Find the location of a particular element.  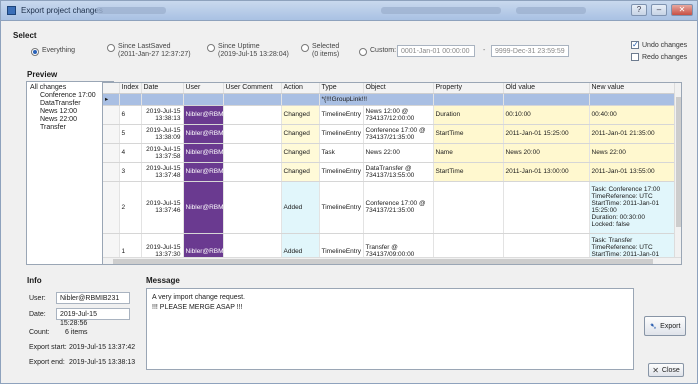

select-heading: Select is located at coordinates (25, 35).